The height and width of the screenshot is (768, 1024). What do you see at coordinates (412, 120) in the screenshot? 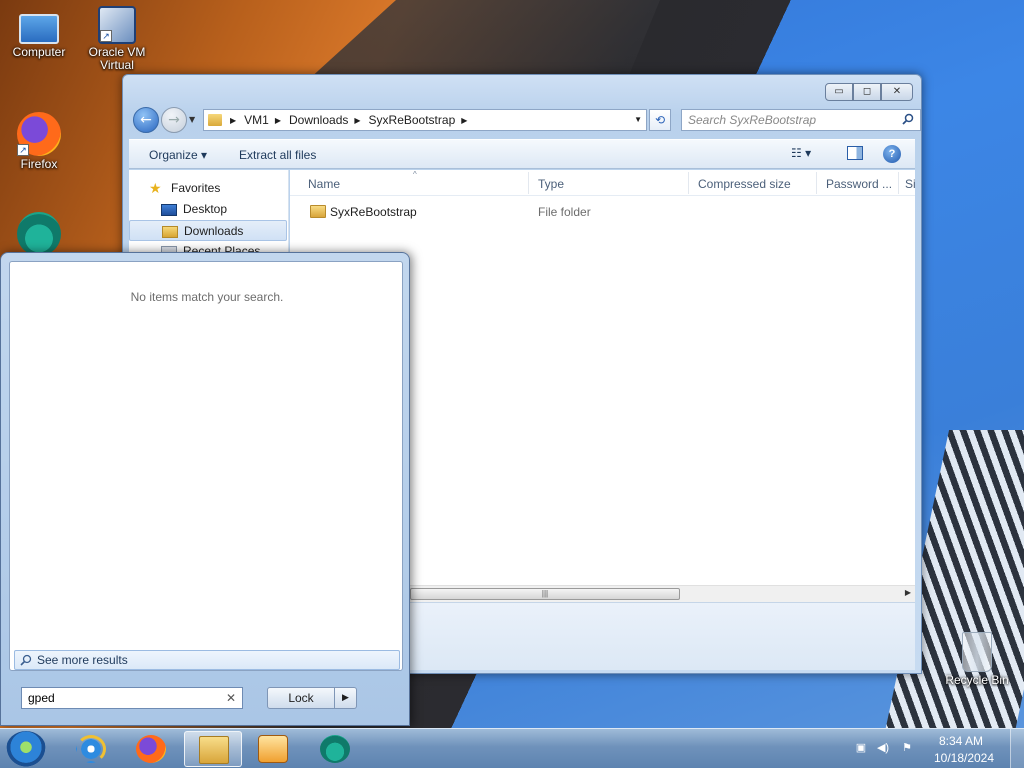
I see `breadcrumb-syxrebootstrap: SyxReBootstrap` at bounding box center [412, 120].